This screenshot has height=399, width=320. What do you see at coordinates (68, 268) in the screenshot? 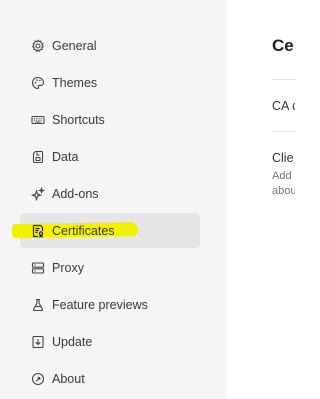
I see `sidebar-item-label: Proxy` at bounding box center [68, 268].